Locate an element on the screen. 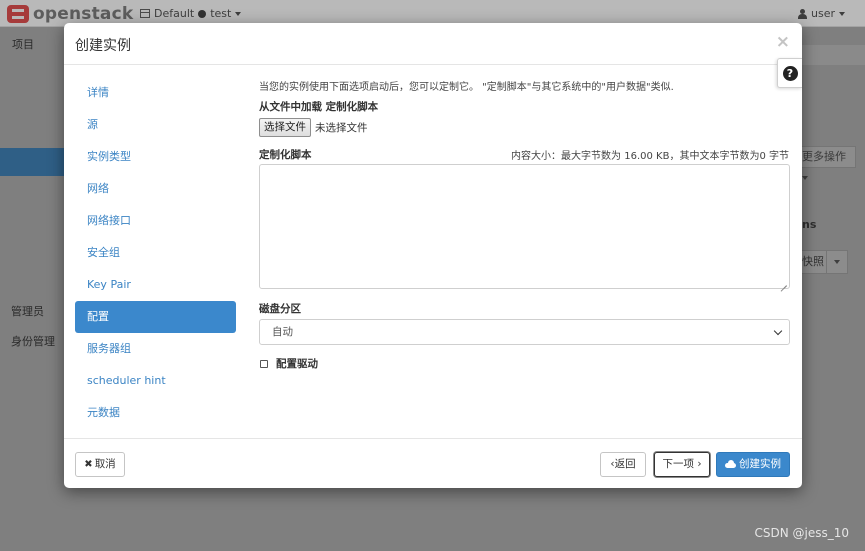 The width and height of the screenshot is (865, 551). nav-item-flavor: 实例类型 is located at coordinates (155, 157).